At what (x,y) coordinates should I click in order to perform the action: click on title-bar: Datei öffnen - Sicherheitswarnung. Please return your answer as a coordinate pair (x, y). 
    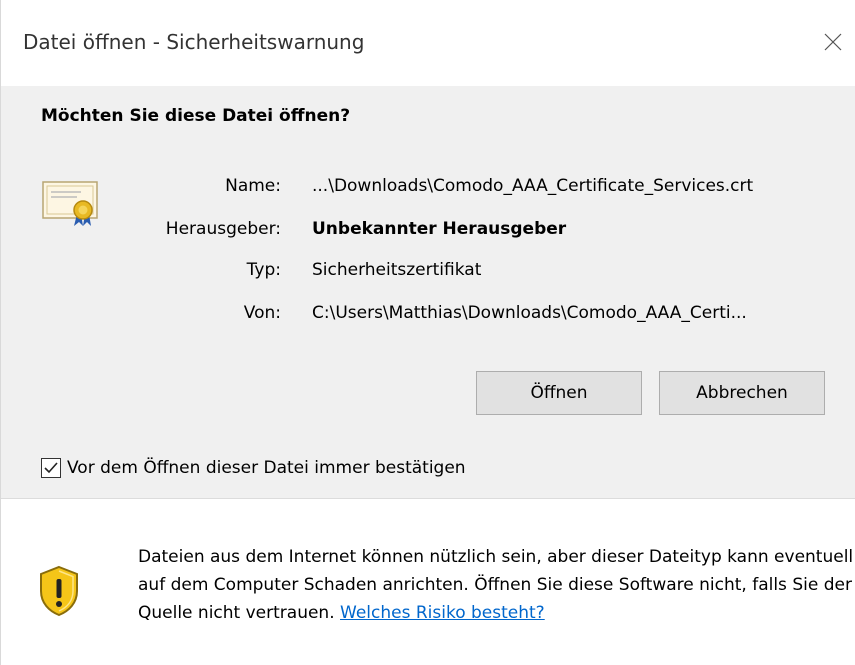
    Looking at the image, I should click on (428, 43).